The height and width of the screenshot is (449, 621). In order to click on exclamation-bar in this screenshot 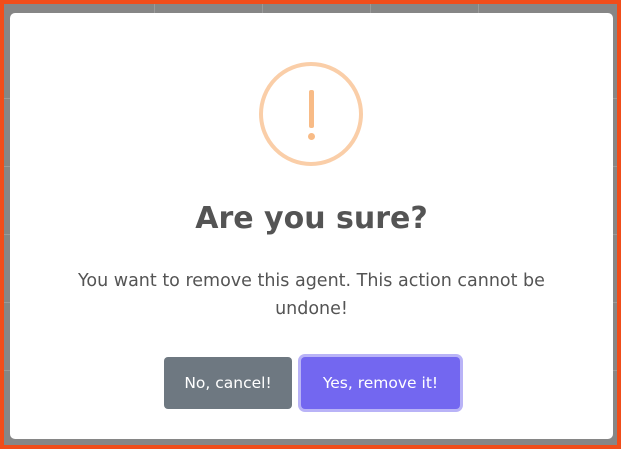, I will do `click(311, 109)`.